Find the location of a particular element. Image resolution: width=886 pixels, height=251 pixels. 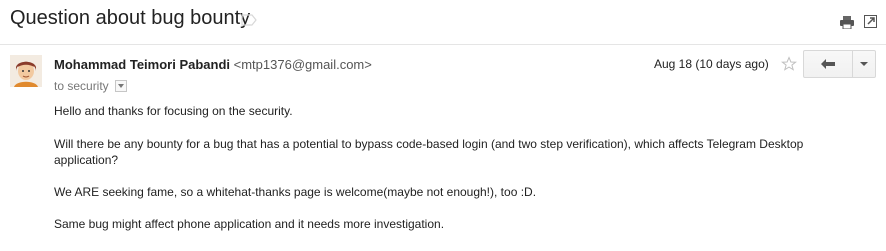

email-subject: Question about bug bounty is located at coordinates (130, 18).